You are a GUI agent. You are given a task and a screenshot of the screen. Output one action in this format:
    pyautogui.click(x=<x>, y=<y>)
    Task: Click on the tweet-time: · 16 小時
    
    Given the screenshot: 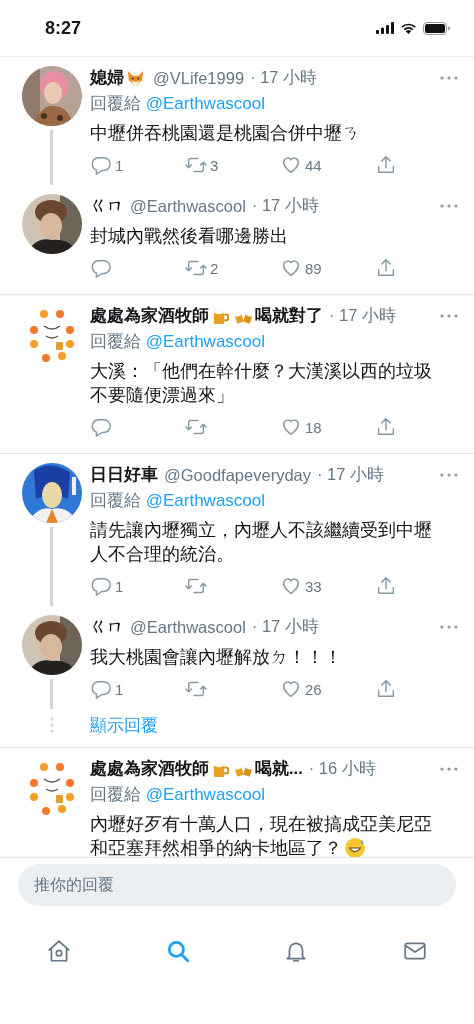 What is the action you would take?
    pyautogui.click(x=342, y=768)
    